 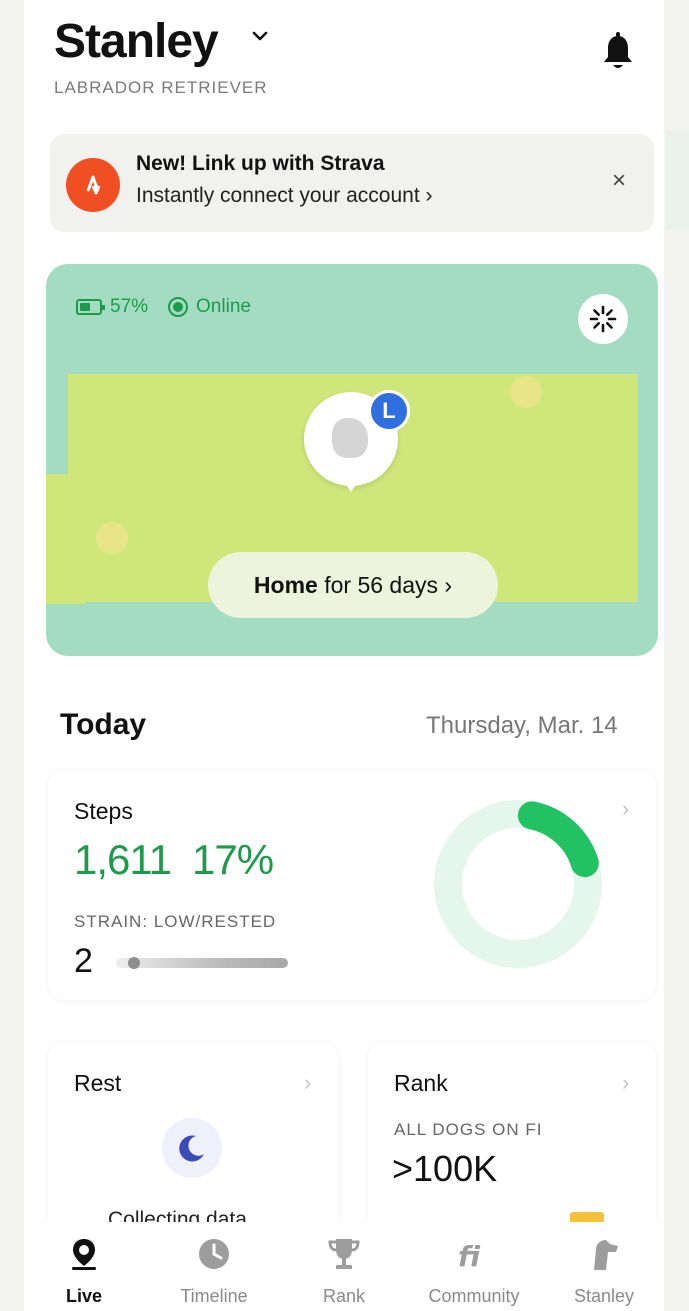 What do you see at coordinates (129, 306) in the screenshot?
I see `battery-level: 57%` at bounding box center [129, 306].